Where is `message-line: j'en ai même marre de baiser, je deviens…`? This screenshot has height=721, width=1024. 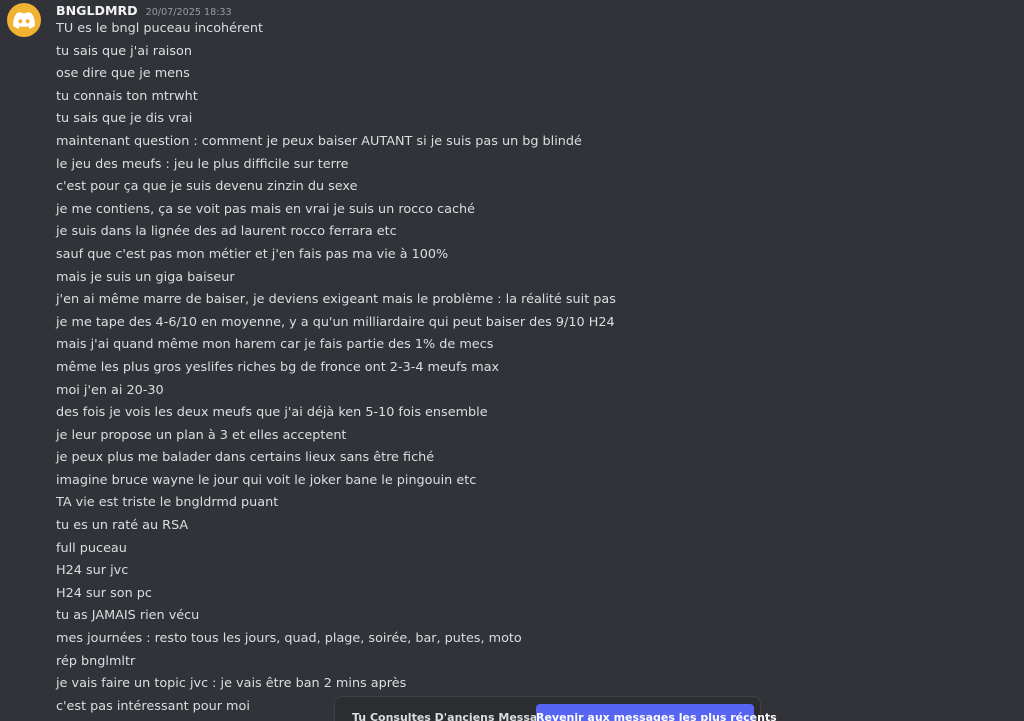
message-line: j'en ai même marre de baiser, je deviens… is located at coordinates (336, 300).